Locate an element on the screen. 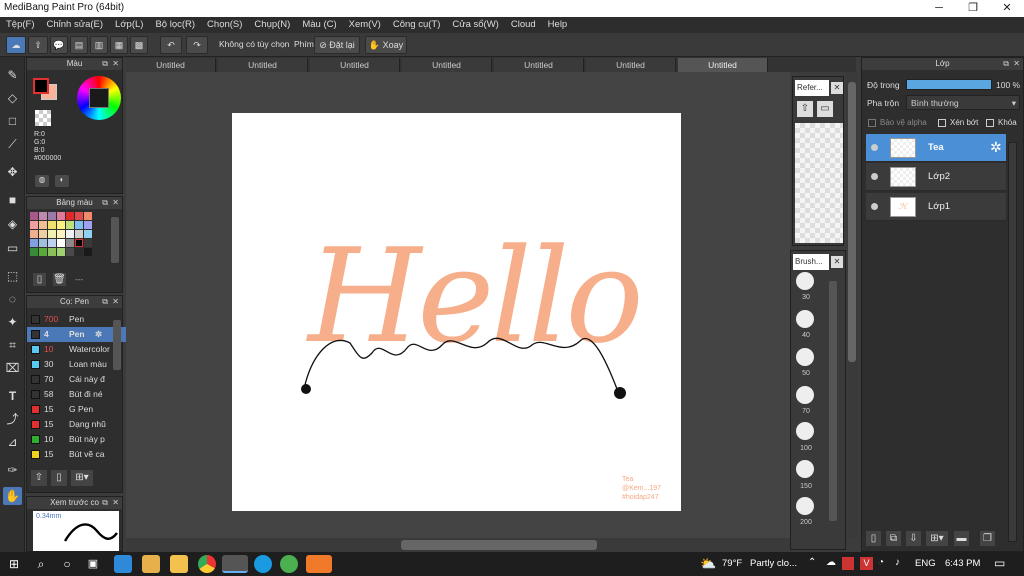  upload-icon: ⇧ is located at coordinates (805, 109).